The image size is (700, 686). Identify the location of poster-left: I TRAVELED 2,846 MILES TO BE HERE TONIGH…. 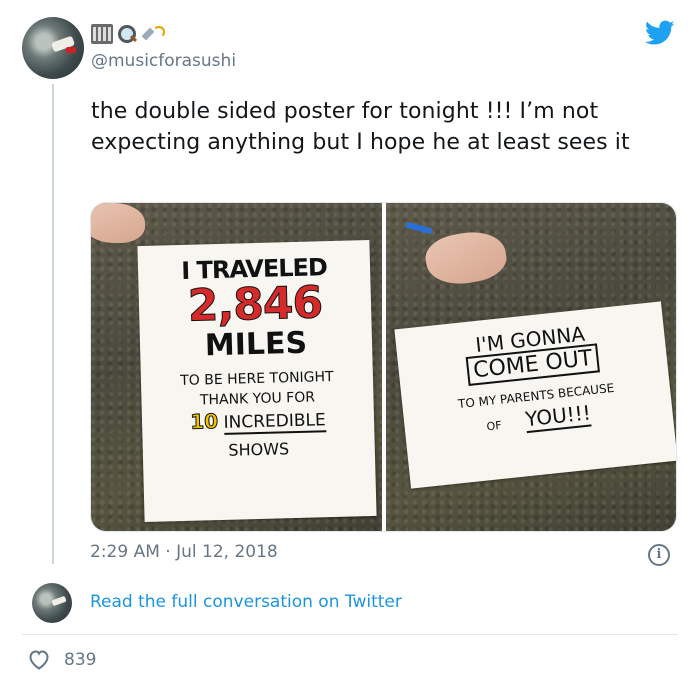
(257, 381).